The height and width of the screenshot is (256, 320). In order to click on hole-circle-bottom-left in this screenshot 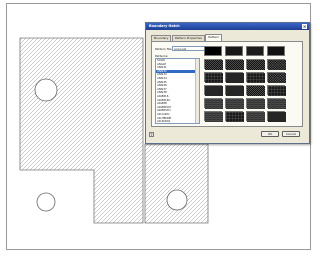, I will do `click(46, 202)`.